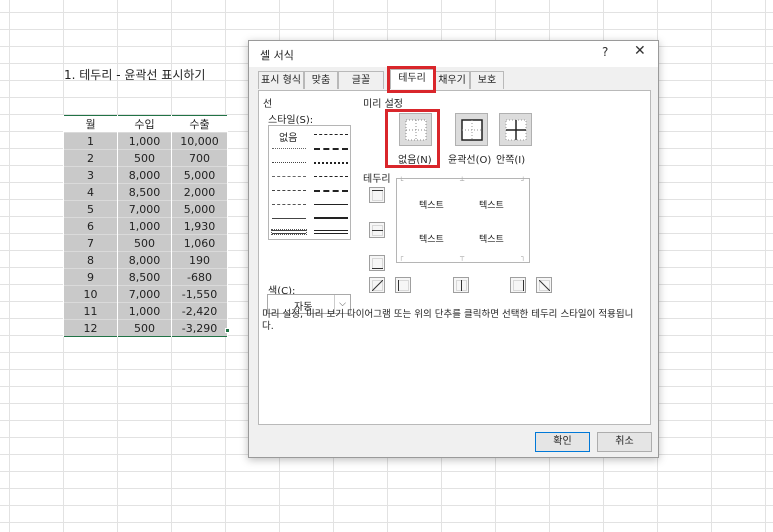 The height and width of the screenshot is (532, 773). I want to click on table-row: 10 7,000 -1,550, so click(145, 294).